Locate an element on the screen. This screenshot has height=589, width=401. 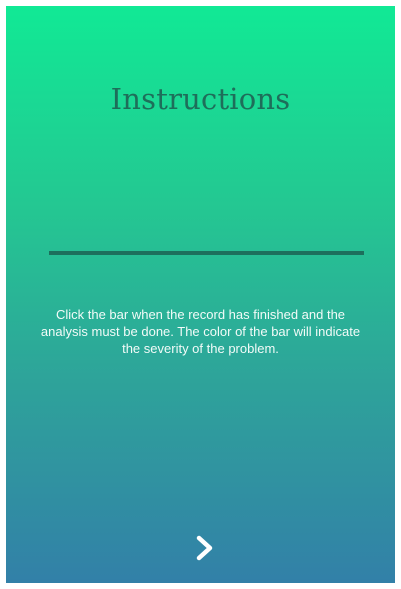
next-button is located at coordinates (205, 548).